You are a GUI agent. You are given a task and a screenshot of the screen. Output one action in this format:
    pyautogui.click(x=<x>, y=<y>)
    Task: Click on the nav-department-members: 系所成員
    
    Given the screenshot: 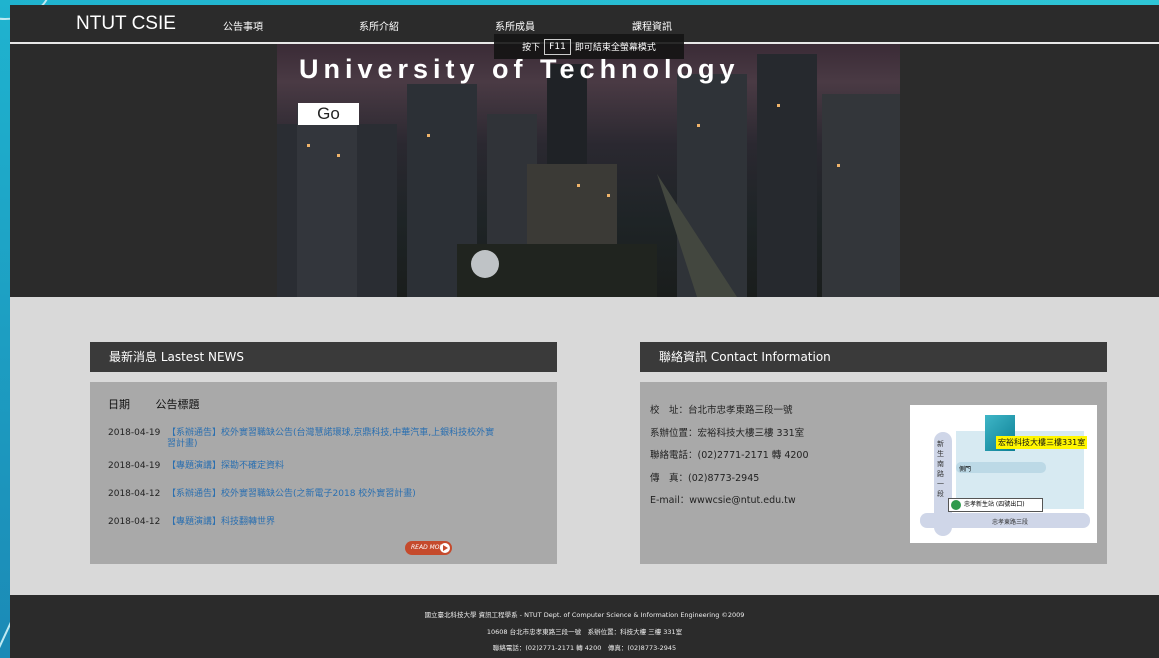 What is the action you would take?
    pyautogui.click(x=515, y=25)
    